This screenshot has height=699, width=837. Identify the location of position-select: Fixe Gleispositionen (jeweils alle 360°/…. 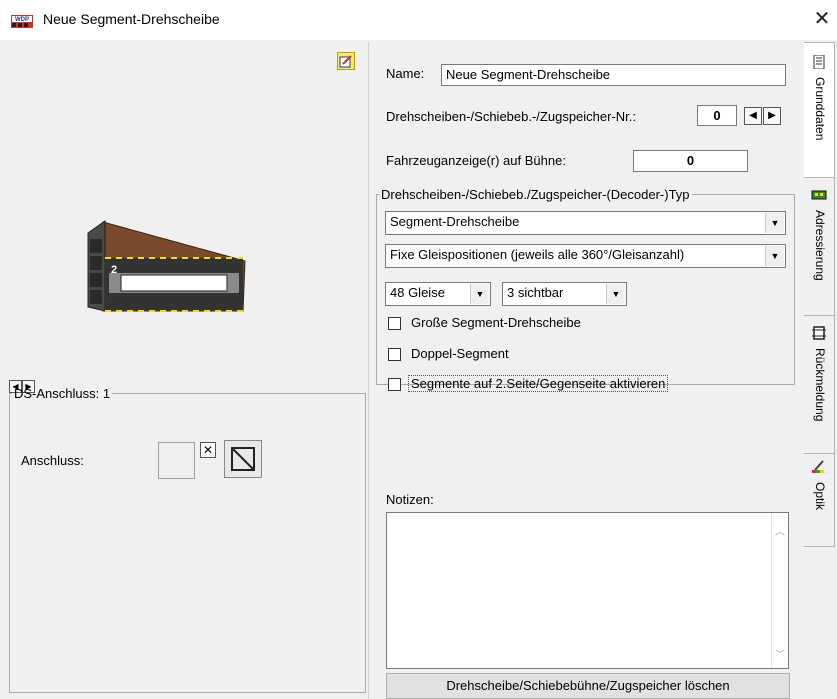
(585, 256).